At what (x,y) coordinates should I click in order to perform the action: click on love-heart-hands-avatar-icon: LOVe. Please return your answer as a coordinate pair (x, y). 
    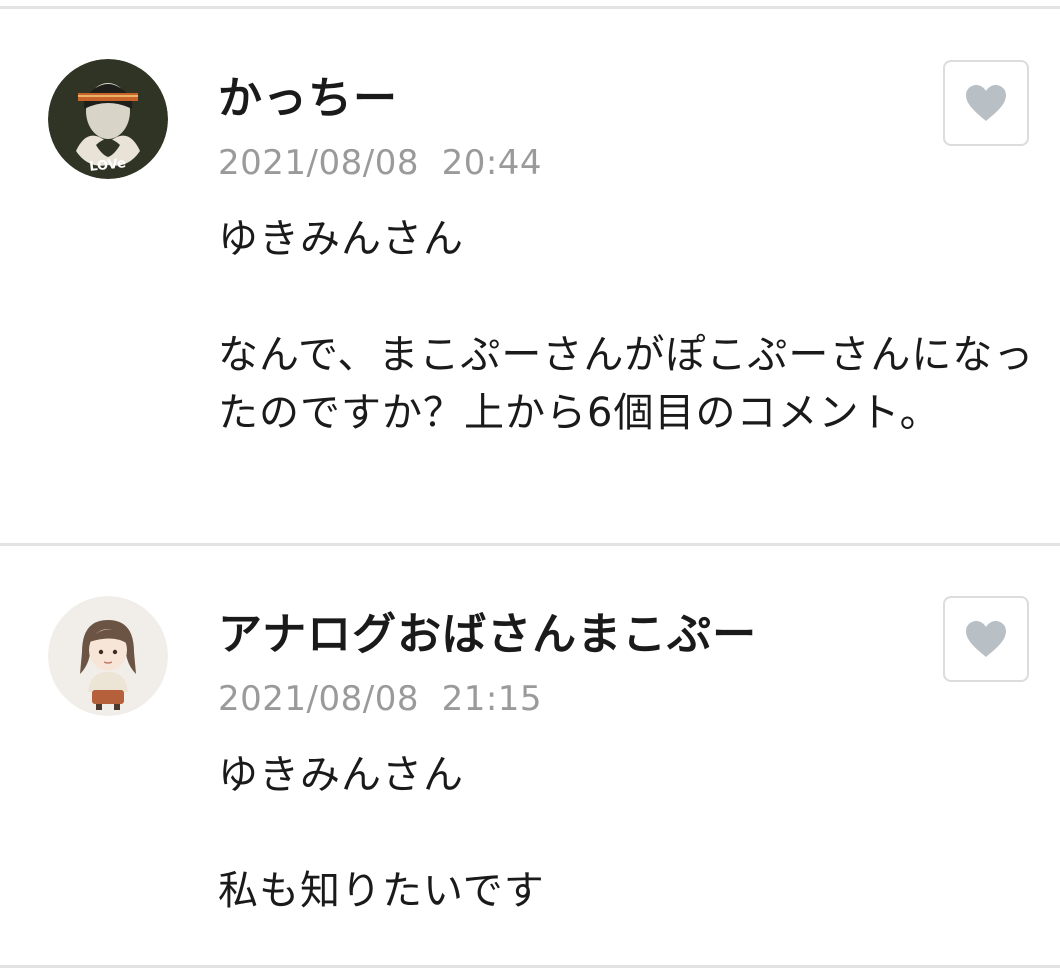
    Looking at the image, I should click on (108, 119).